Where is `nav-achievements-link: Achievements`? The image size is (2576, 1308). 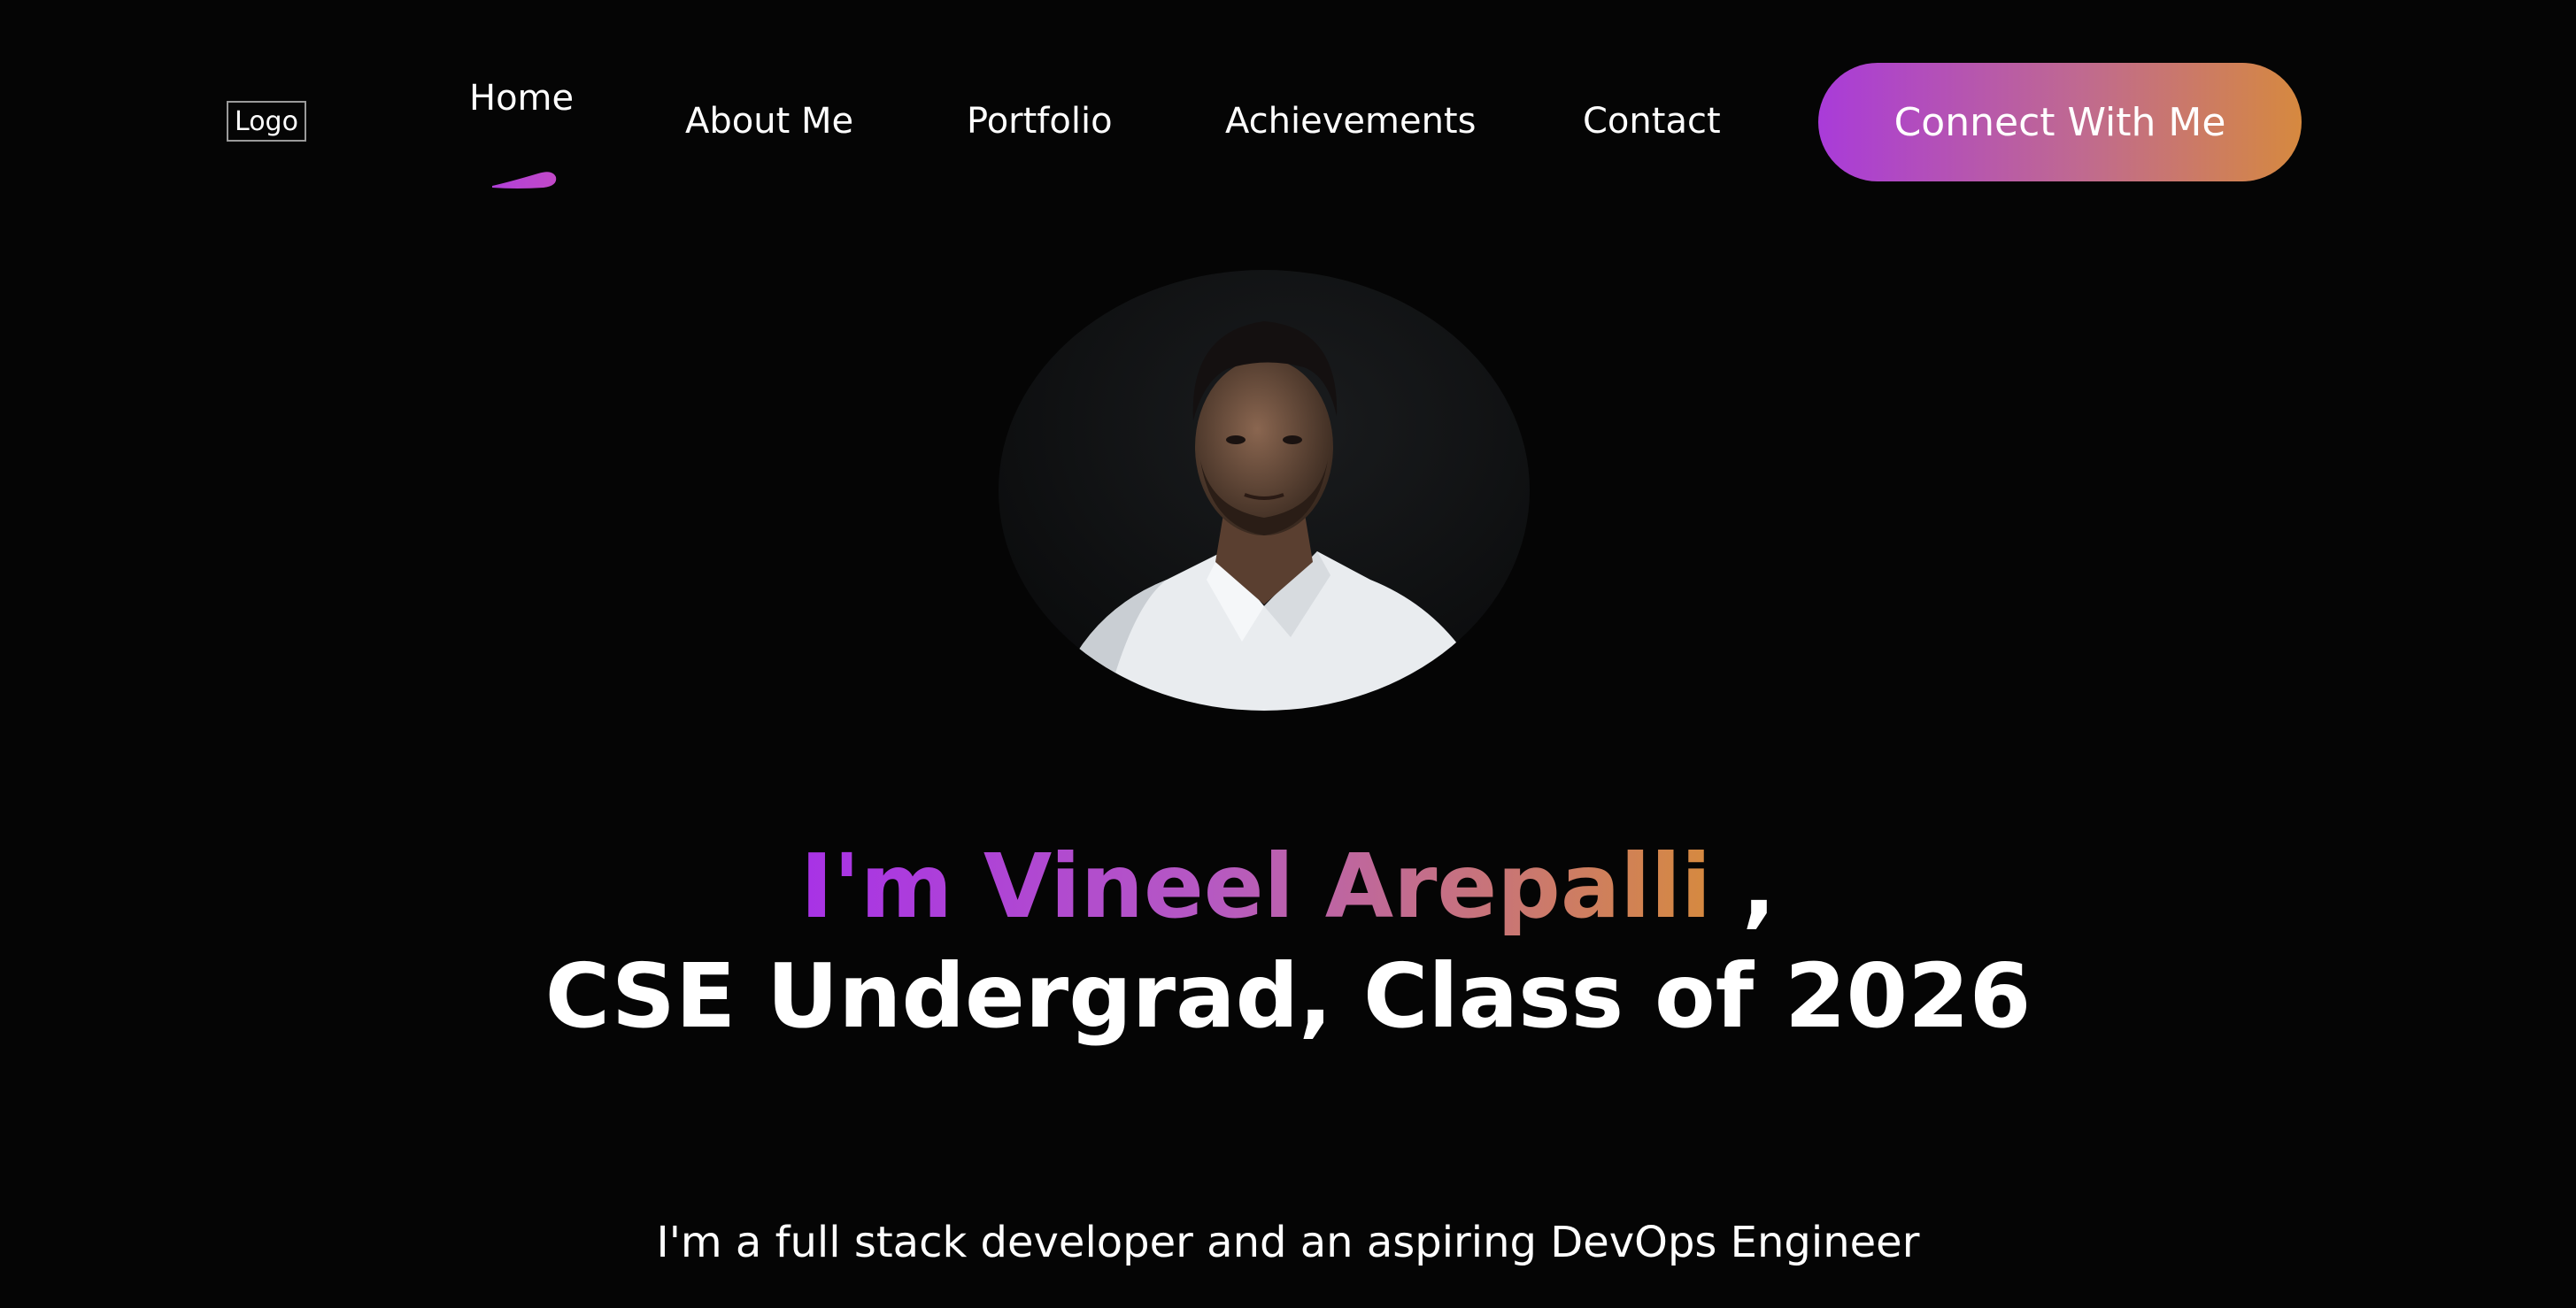 nav-achievements-link: Achievements is located at coordinates (1350, 121).